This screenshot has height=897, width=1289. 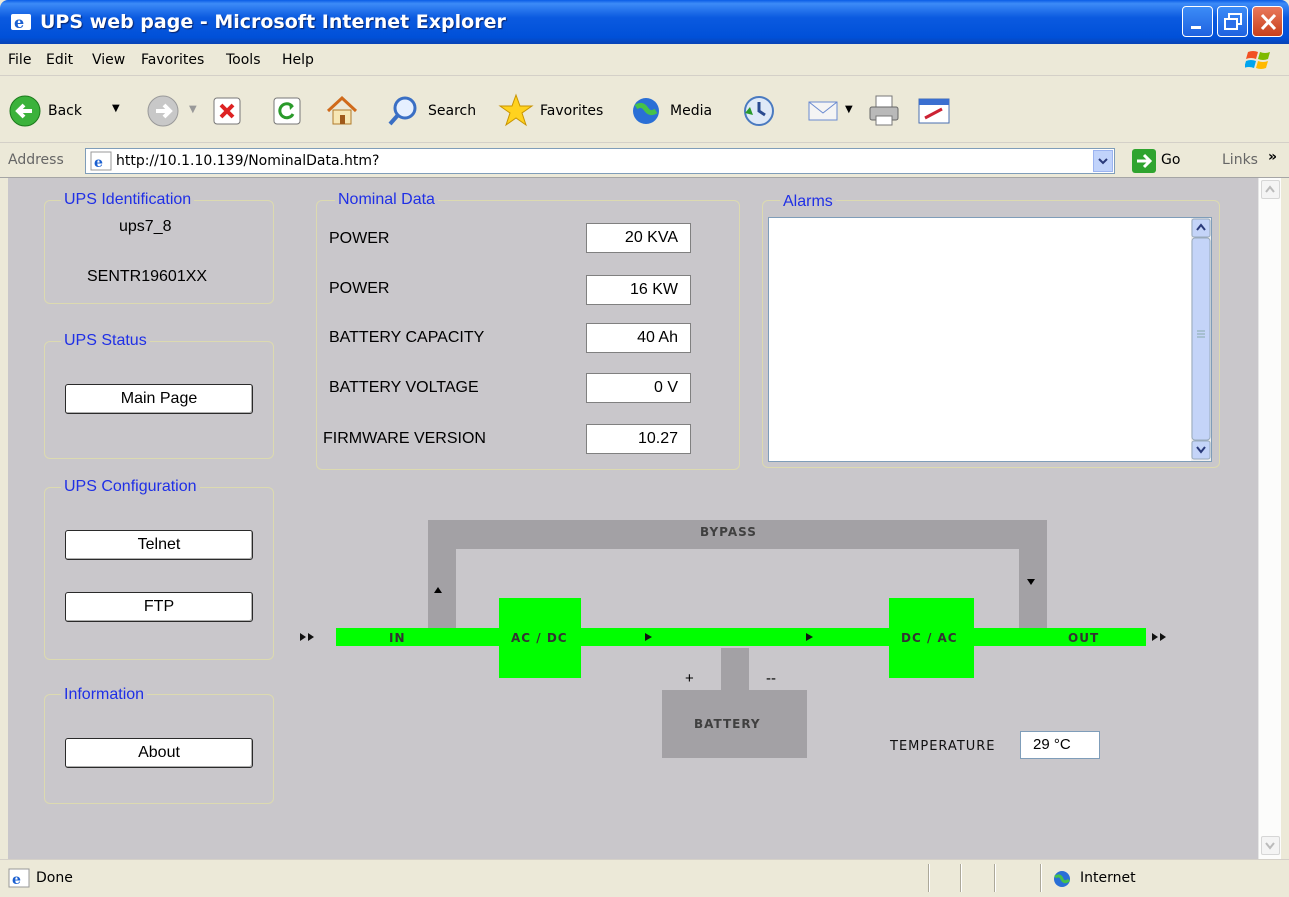 I want to click on media-label: Media, so click(x=691, y=111).